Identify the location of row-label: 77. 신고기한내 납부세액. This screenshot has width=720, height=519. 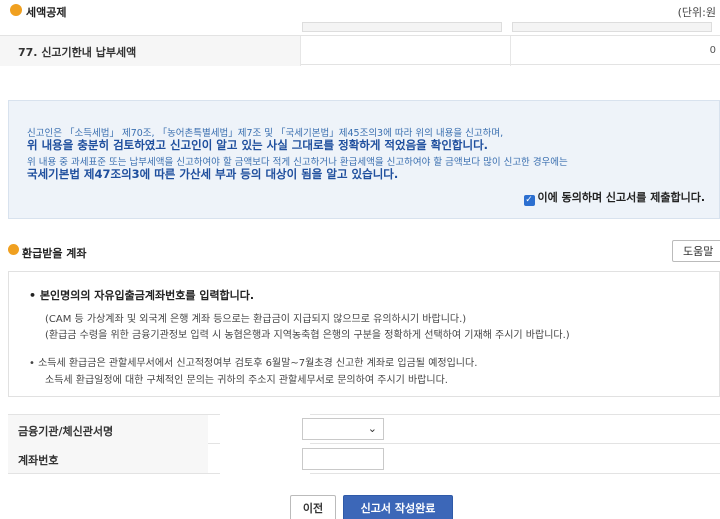
(150, 51).